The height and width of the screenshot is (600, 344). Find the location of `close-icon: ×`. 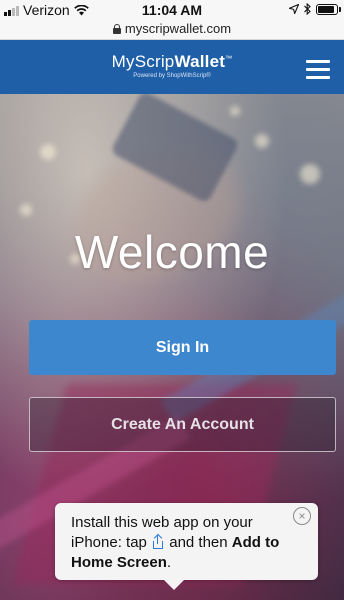

close-icon: × is located at coordinates (302, 516).